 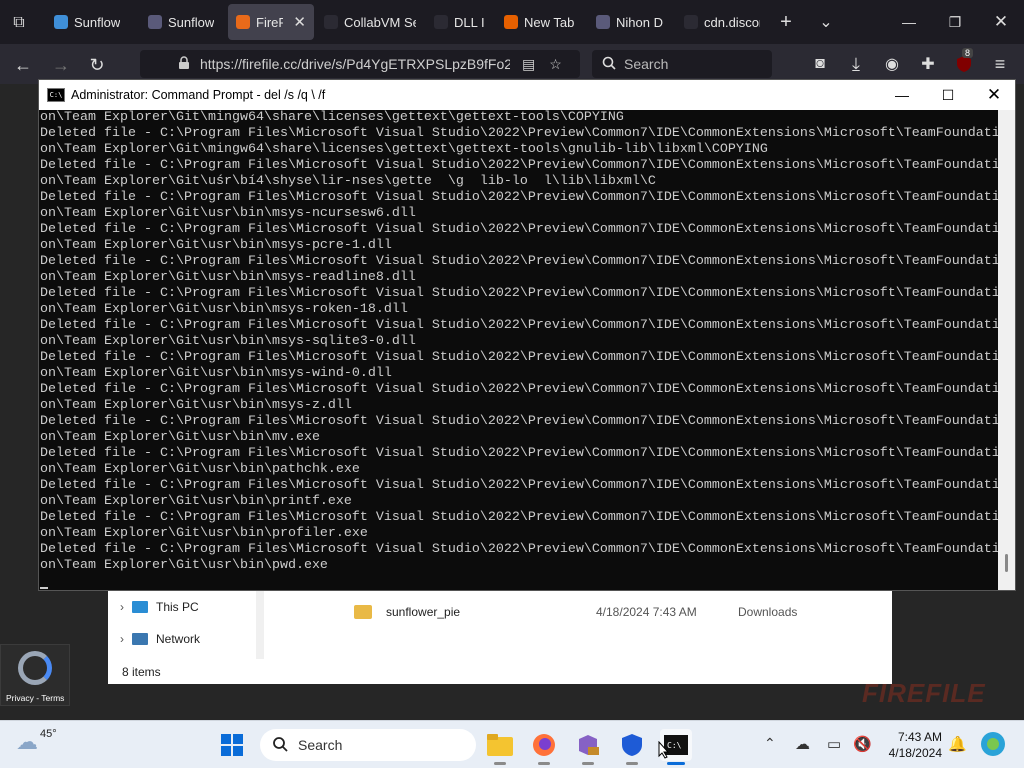 I want to click on search-bar: Search, so click(x=682, y=64).